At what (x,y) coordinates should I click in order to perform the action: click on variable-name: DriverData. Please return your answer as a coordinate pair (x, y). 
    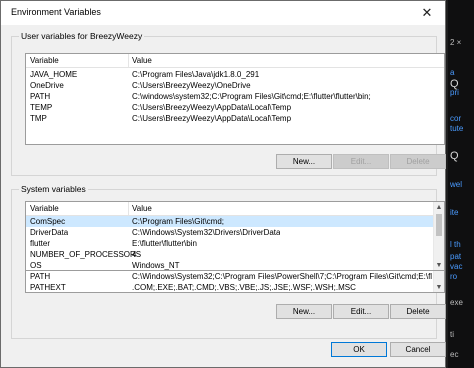
    Looking at the image, I should click on (49, 232).